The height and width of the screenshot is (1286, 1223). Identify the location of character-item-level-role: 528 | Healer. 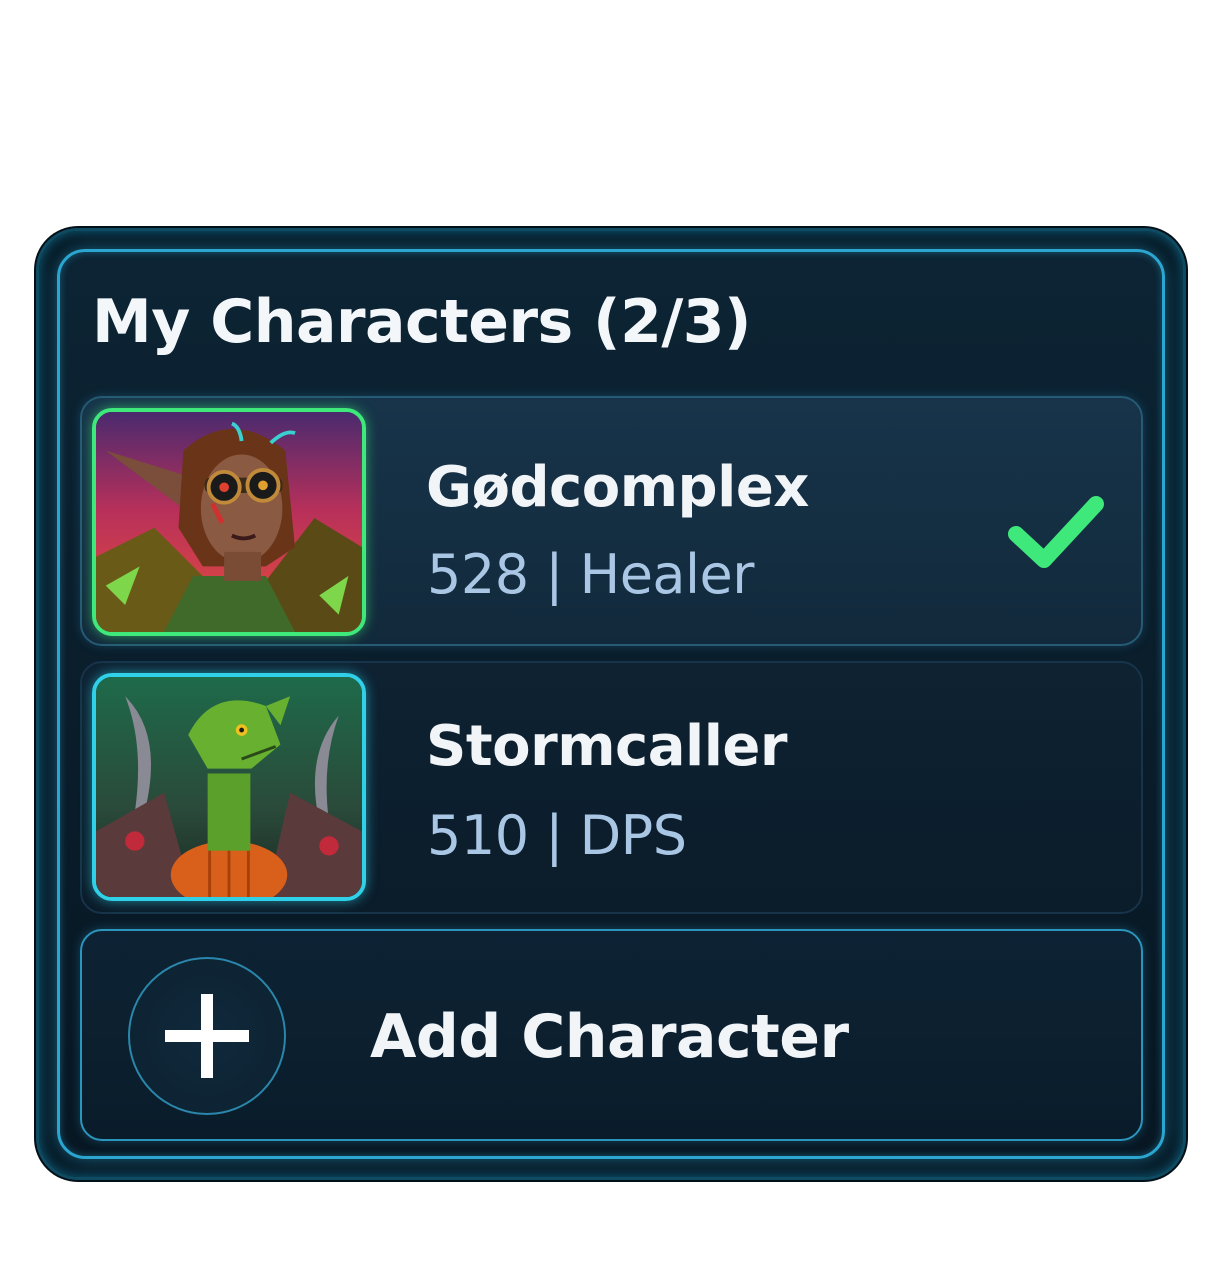
(590, 574).